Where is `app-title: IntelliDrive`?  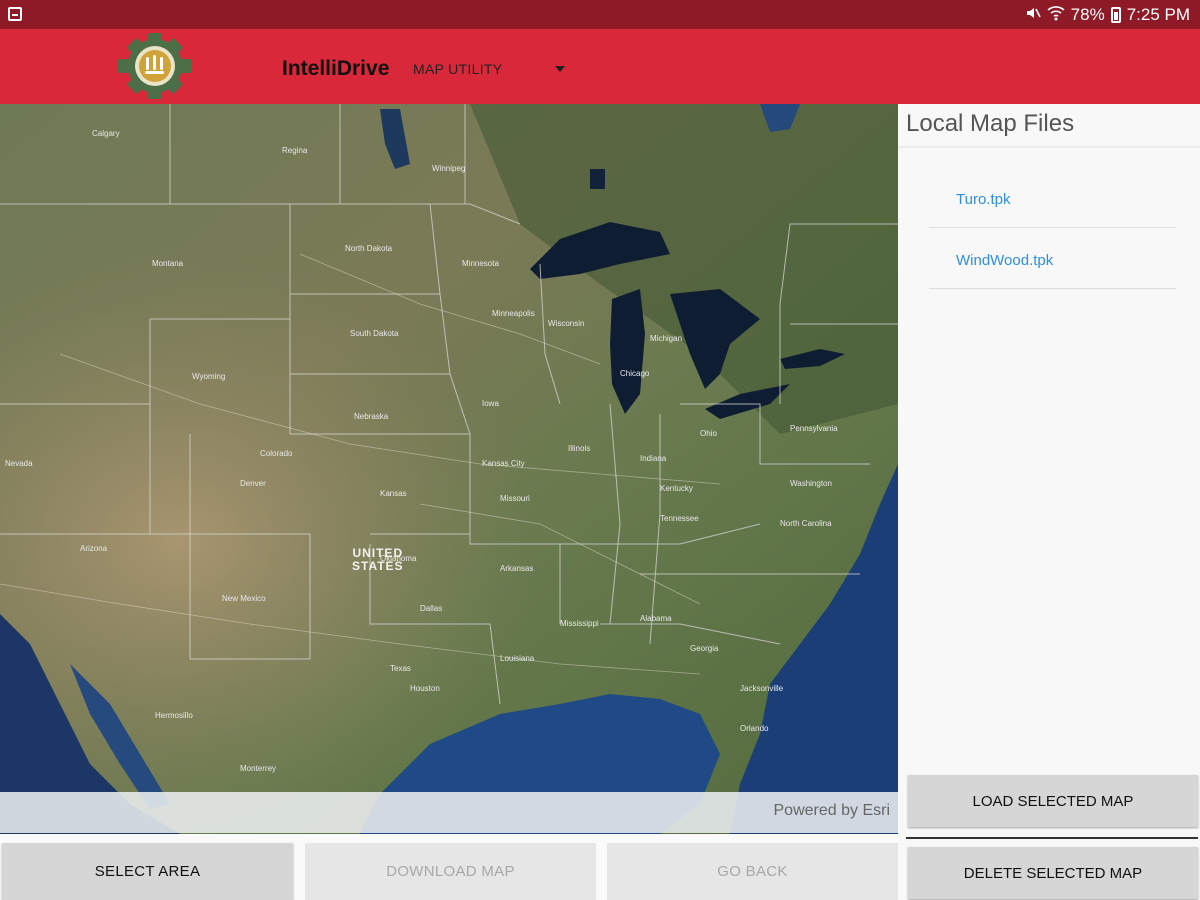
app-title: IntelliDrive is located at coordinates (336, 68).